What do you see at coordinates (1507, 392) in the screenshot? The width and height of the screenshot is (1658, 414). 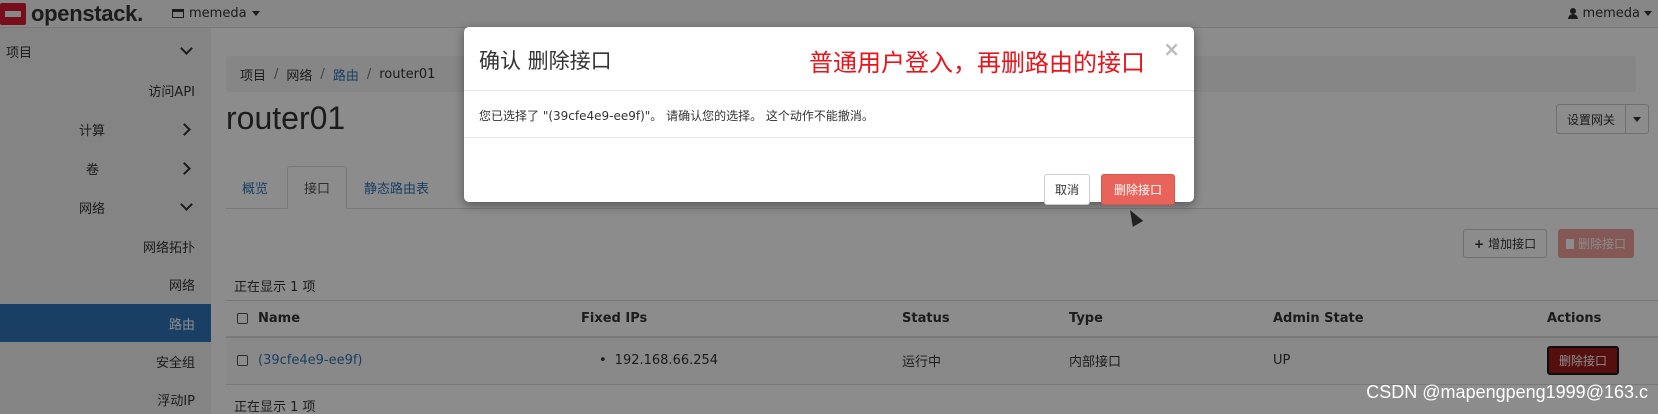 I see `watermark: CSDN @mapengpeng1999@163.c` at bounding box center [1507, 392].